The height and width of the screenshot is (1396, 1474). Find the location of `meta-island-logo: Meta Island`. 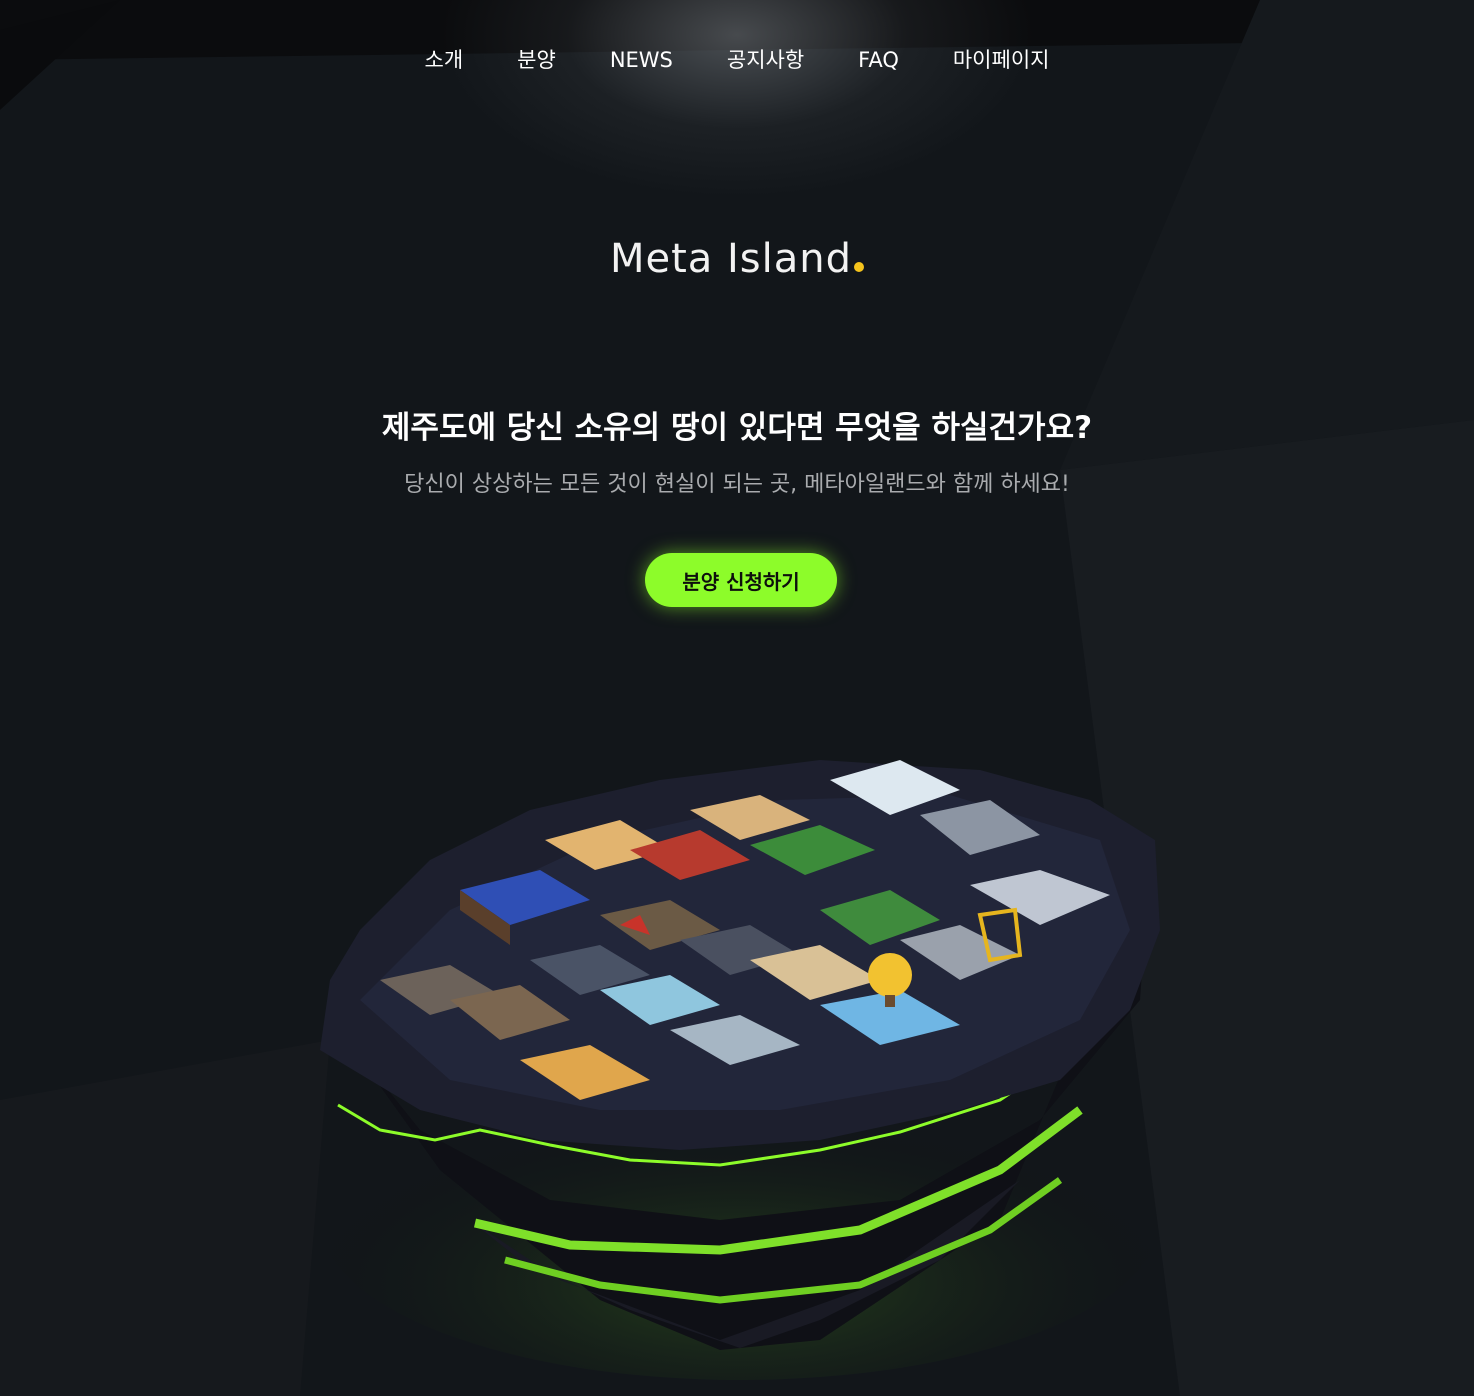

meta-island-logo: Meta Island is located at coordinates (737, 259).